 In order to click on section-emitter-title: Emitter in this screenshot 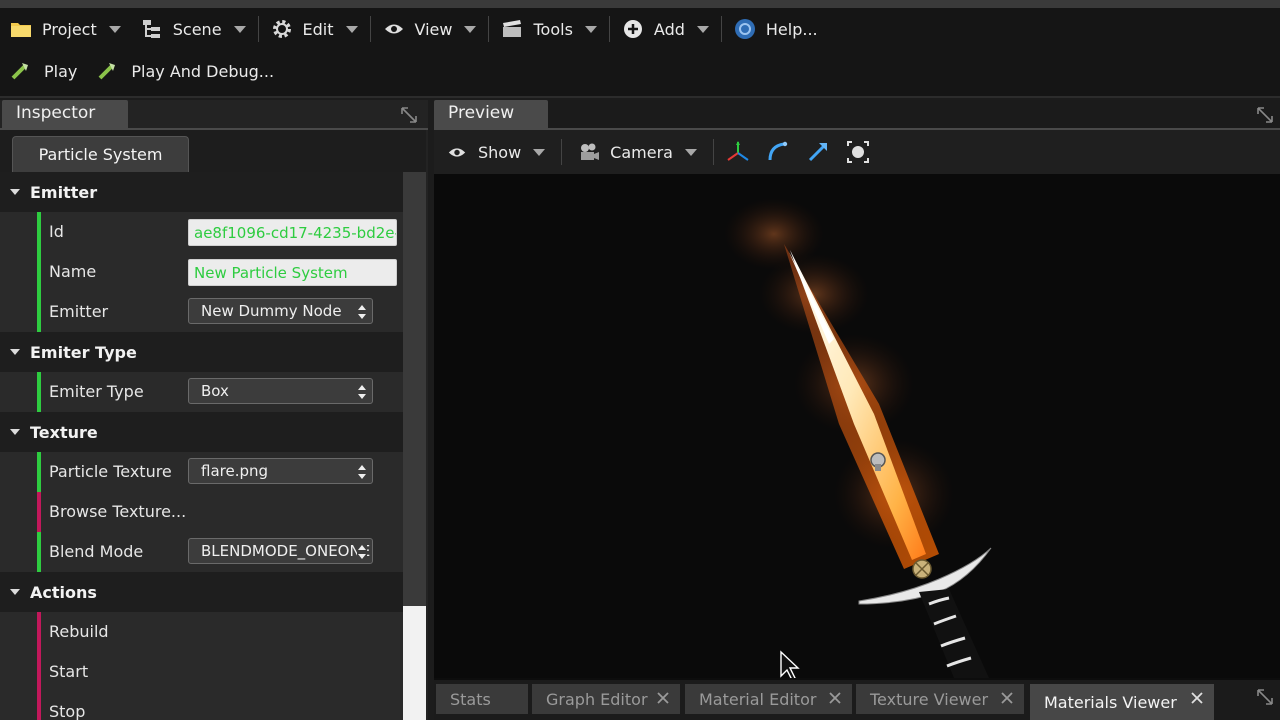, I will do `click(64, 192)`.